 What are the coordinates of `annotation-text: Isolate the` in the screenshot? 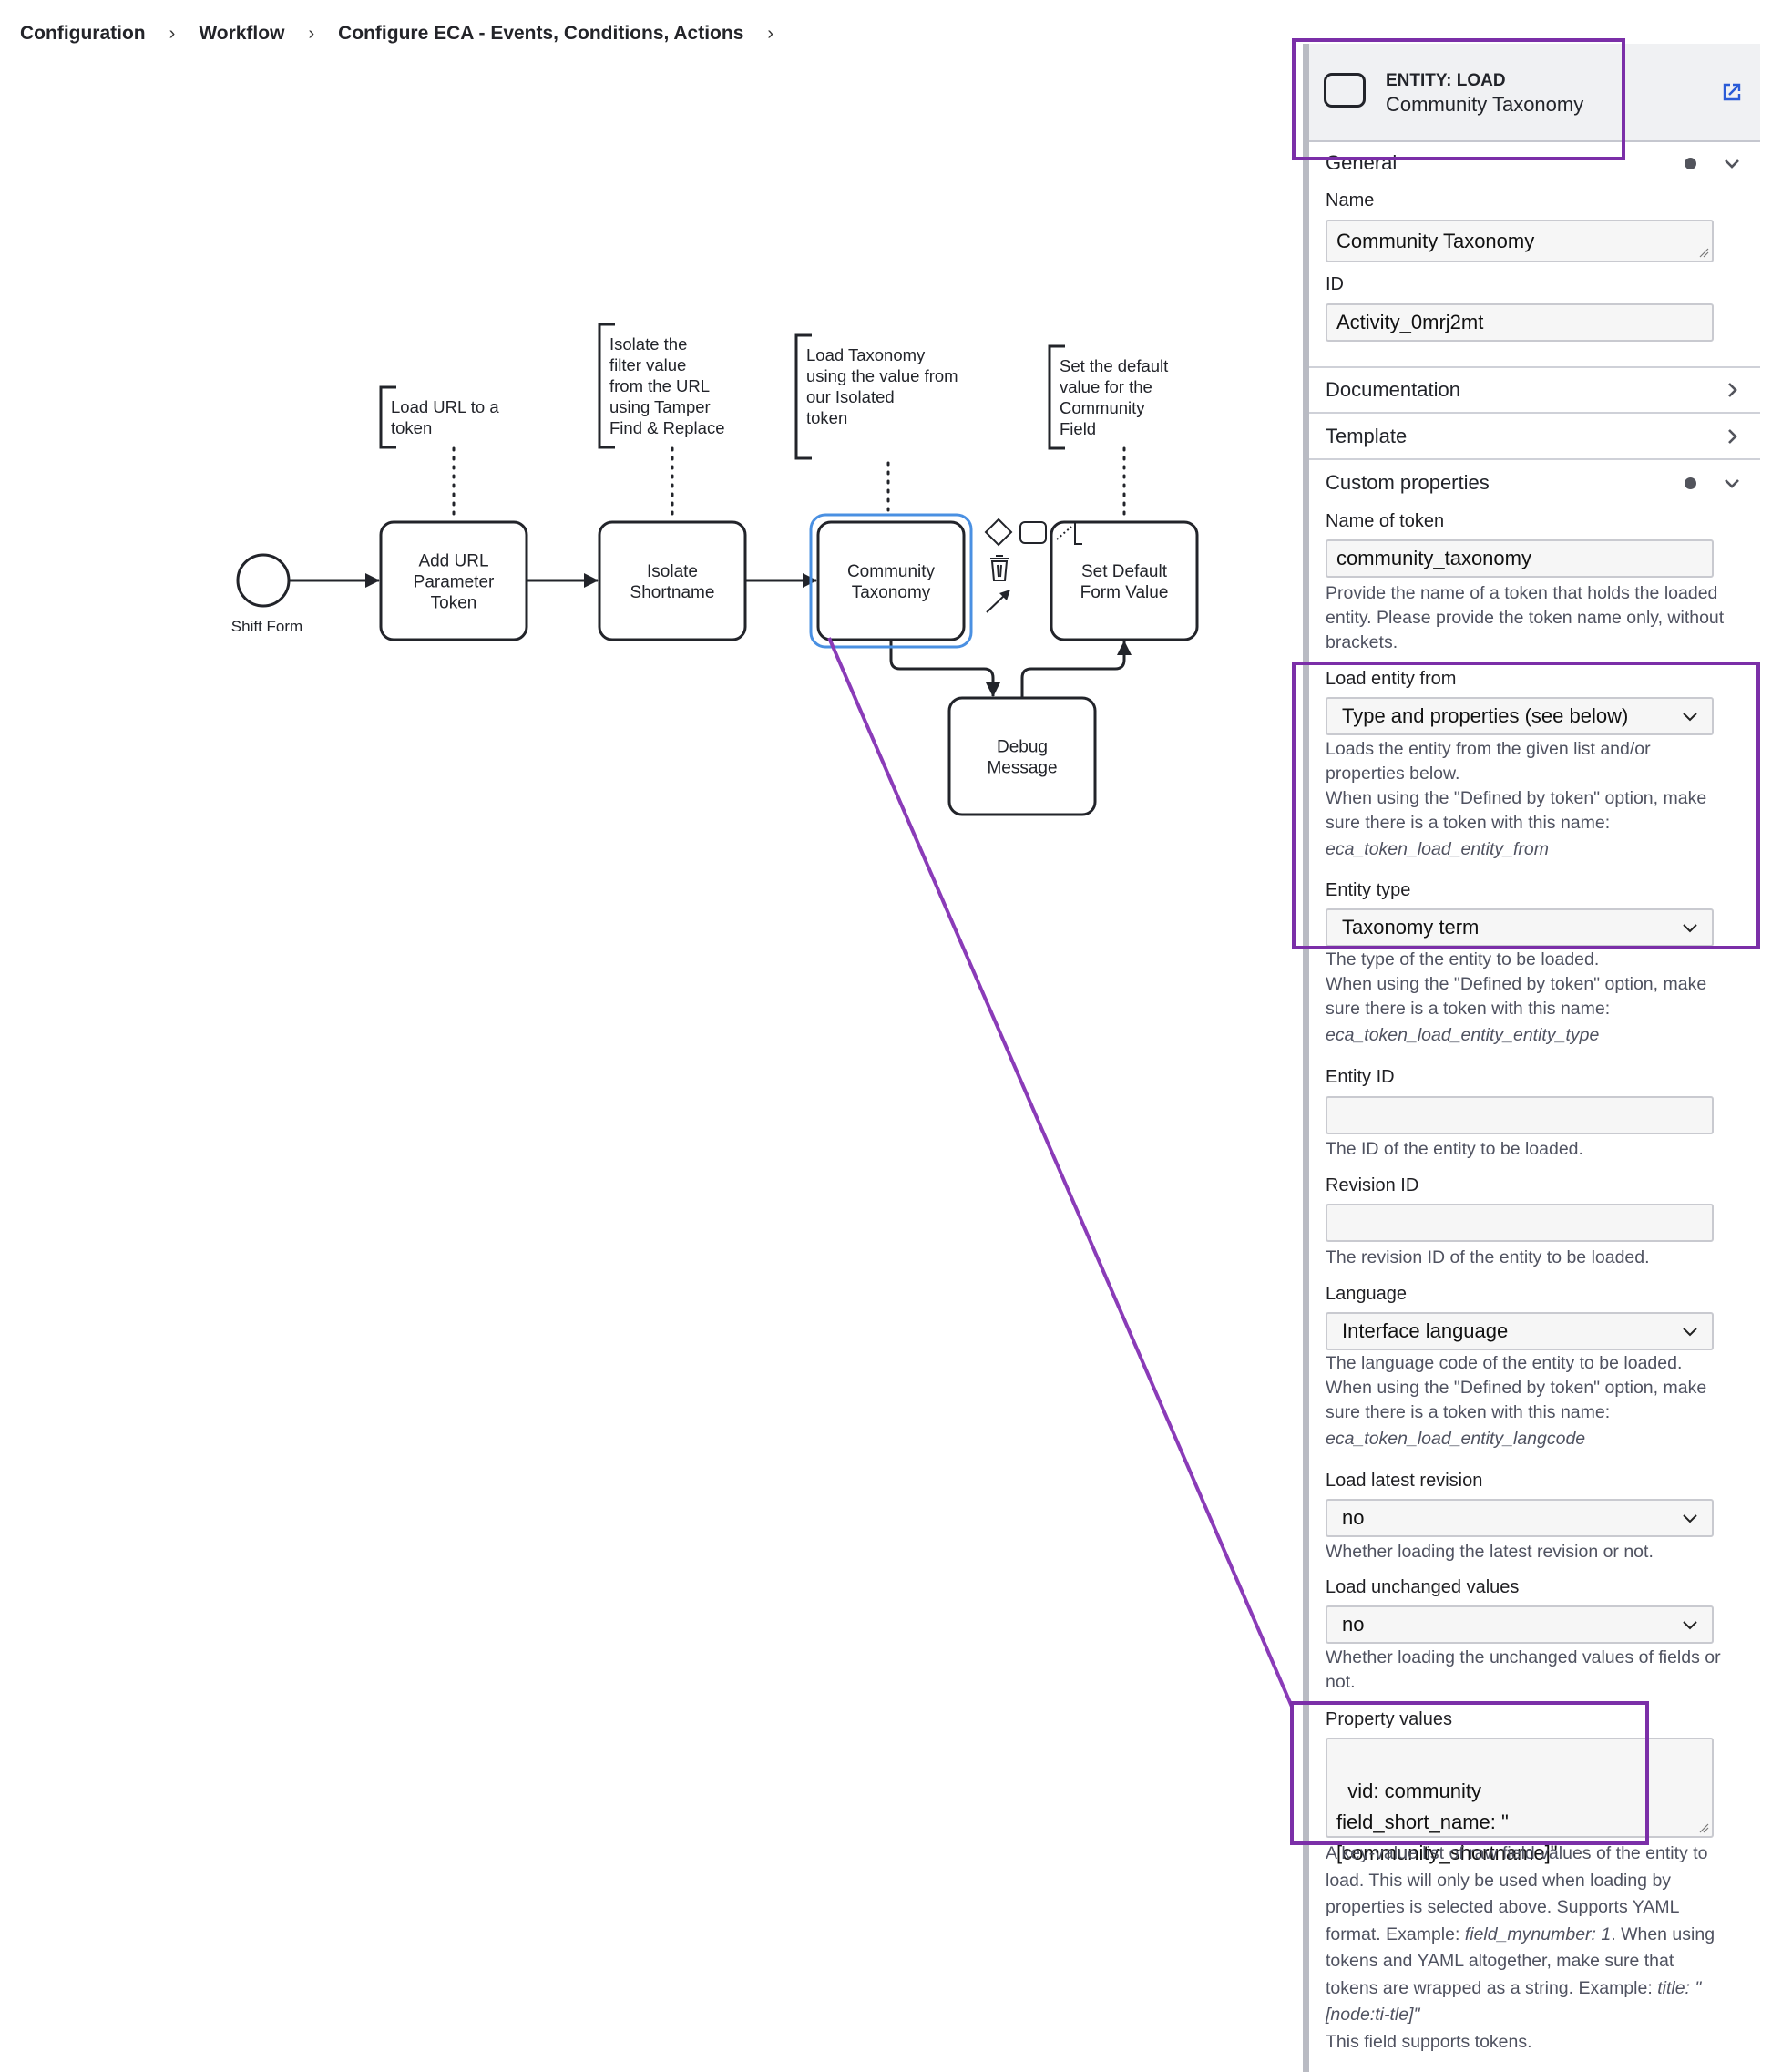 It's located at (648, 344).